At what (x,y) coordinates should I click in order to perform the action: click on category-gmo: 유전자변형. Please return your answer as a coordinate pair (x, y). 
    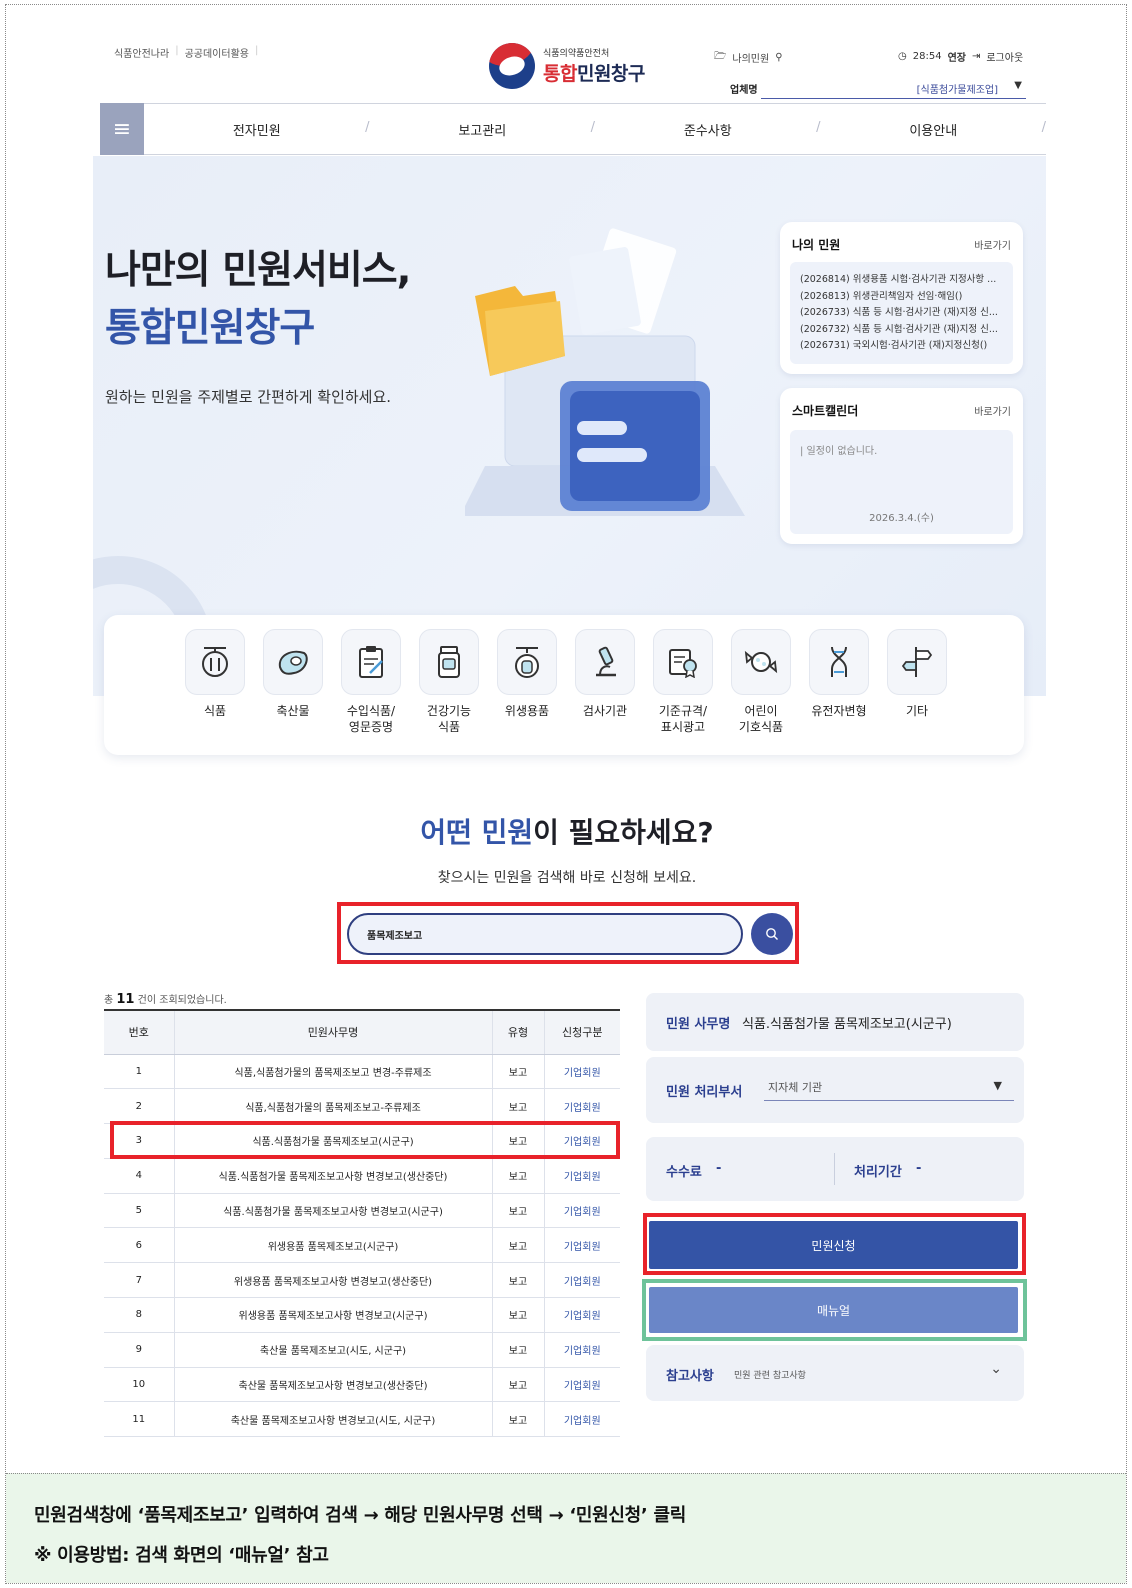
    Looking at the image, I should click on (839, 674).